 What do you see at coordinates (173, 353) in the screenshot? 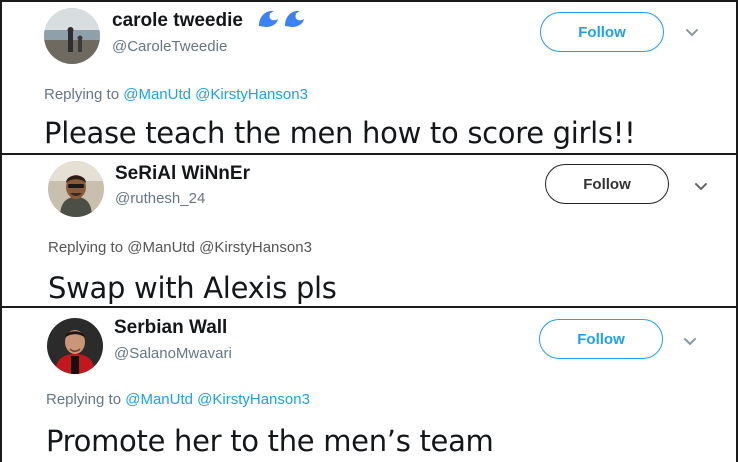
I see `user-handle: @SalanoMwavari` at bounding box center [173, 353].